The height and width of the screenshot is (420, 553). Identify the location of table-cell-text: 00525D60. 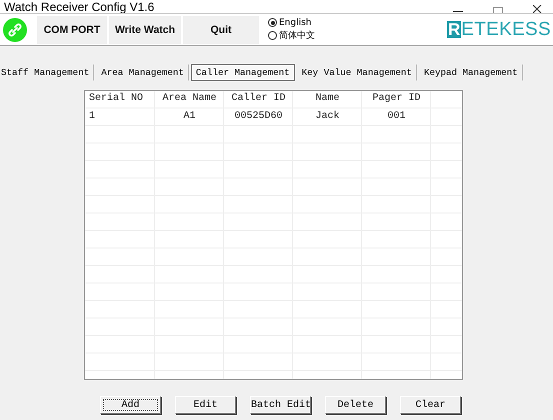
(258, 117).